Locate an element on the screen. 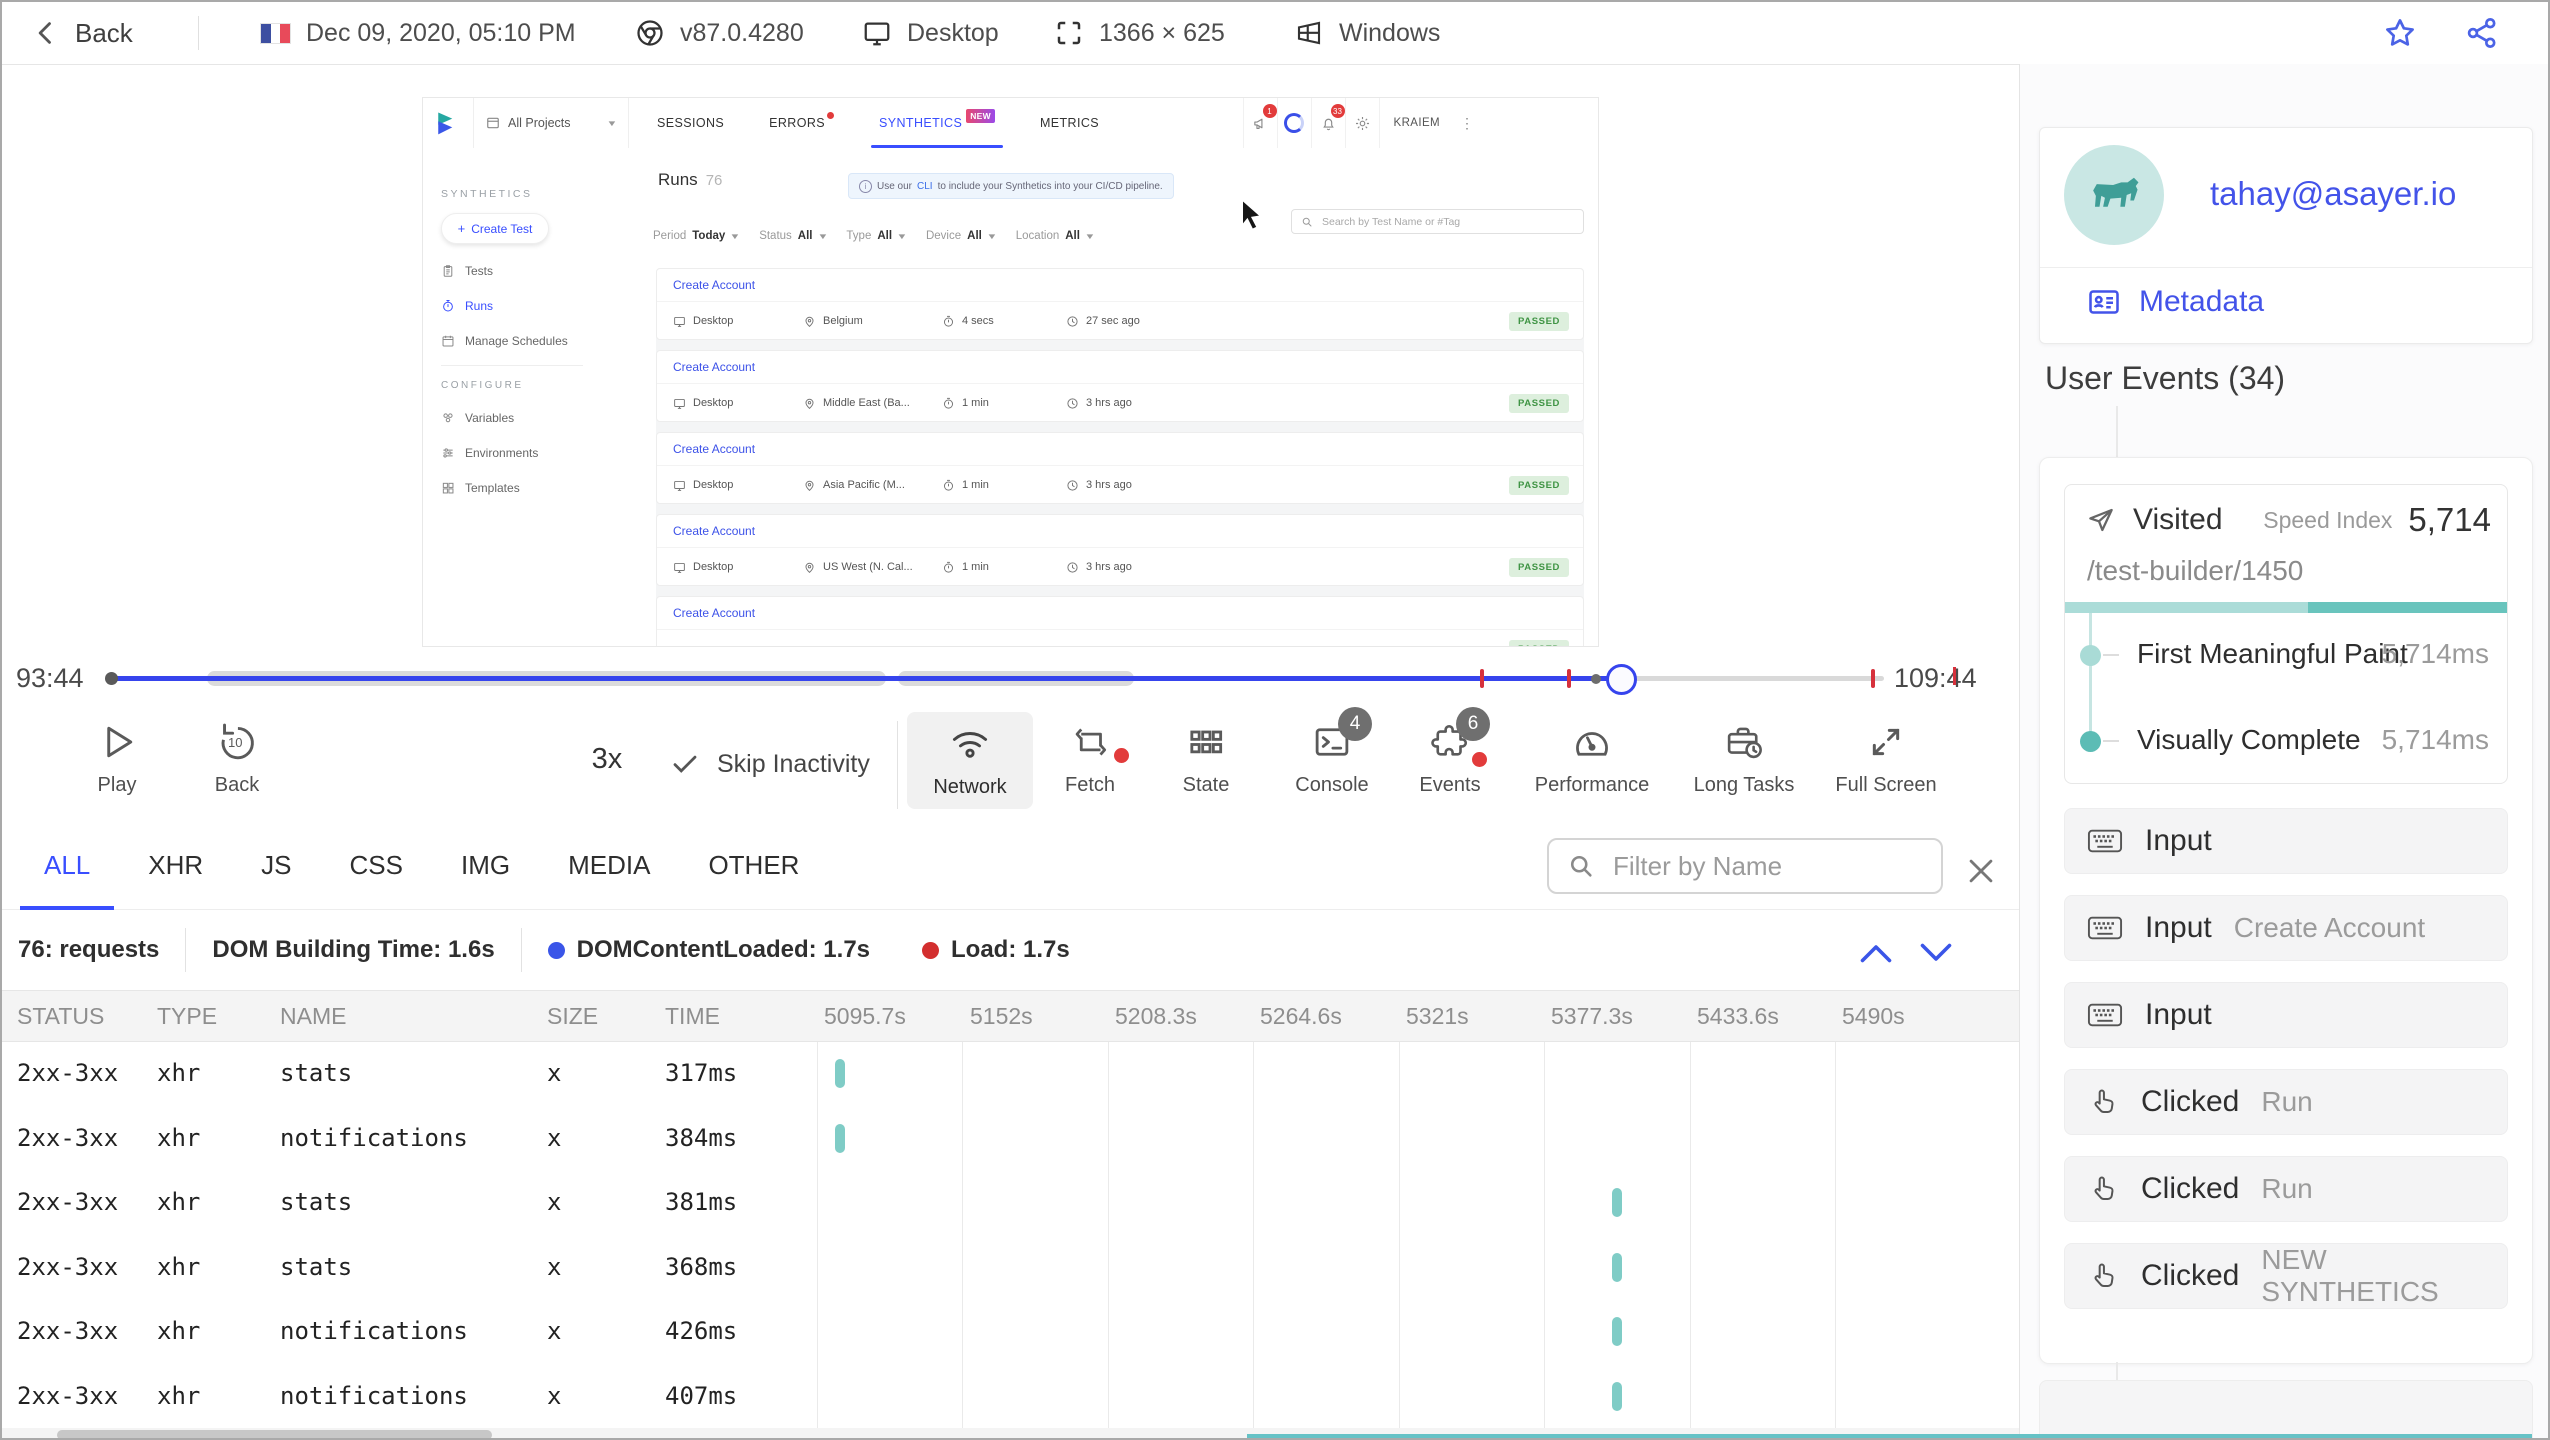 The width and height of the screenshot is (2550, 1440). filter-location: Location All ▼ is located at coordinates (1056, 236).